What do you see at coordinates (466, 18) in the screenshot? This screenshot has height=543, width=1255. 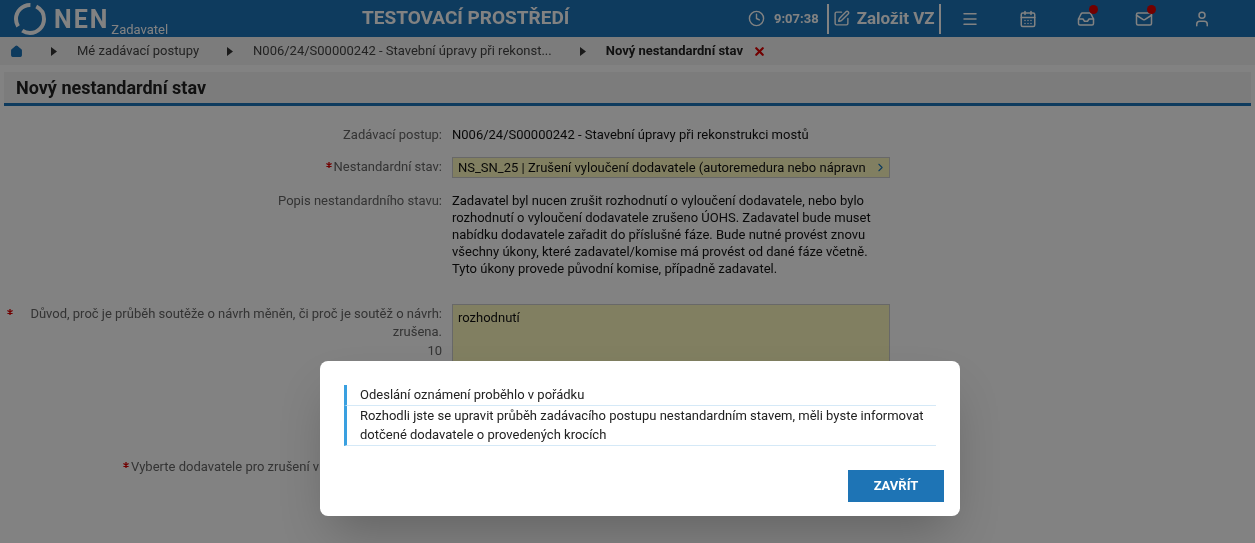 I see `environment-title: TESTOVACÍ PROSTŘEDÍ` at bounding box center [466, 18].